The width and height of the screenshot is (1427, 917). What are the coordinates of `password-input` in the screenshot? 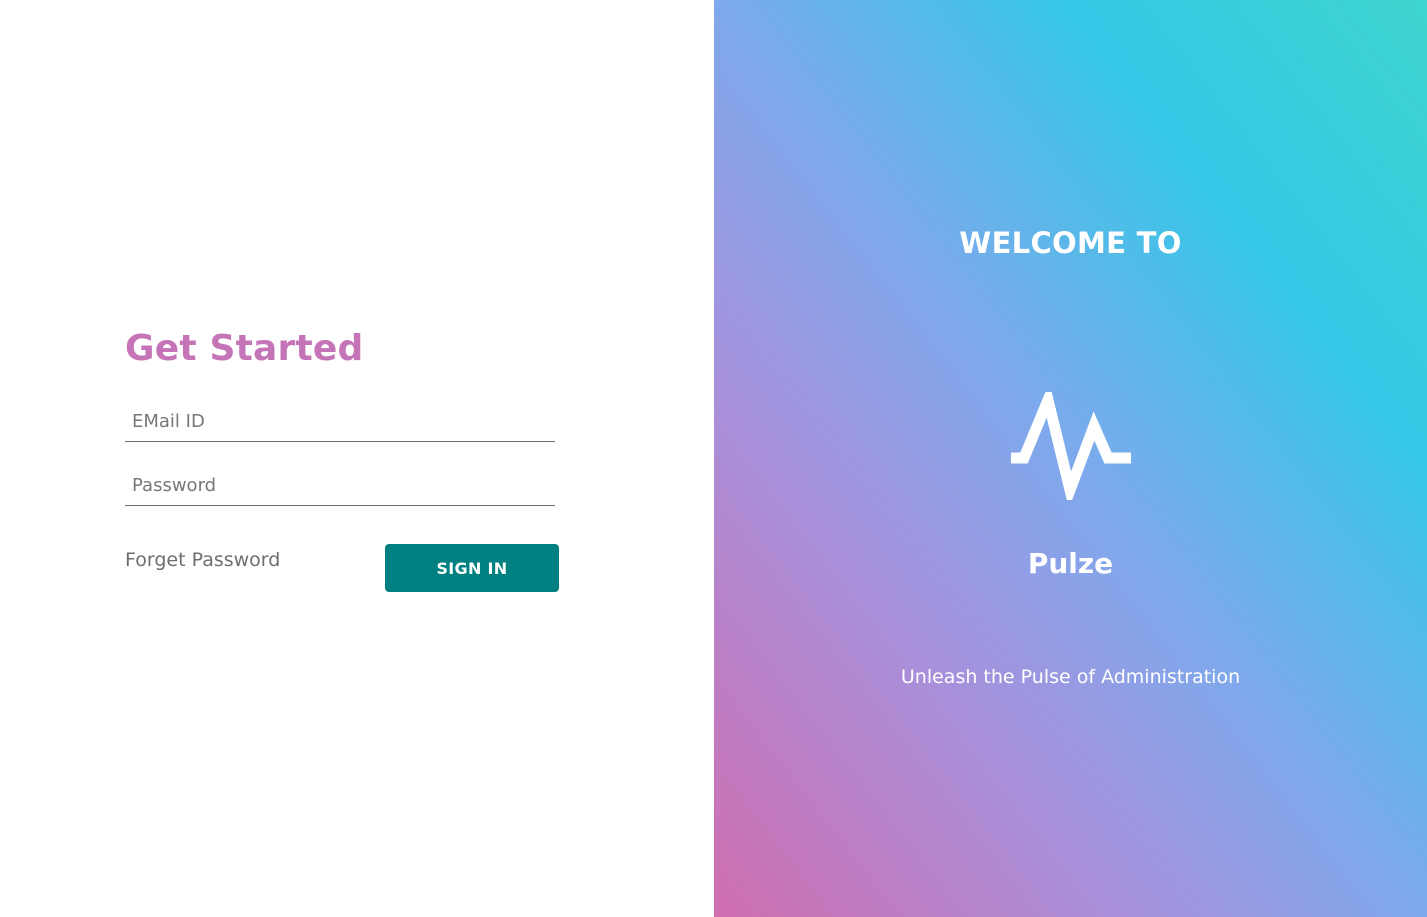 It's located at (340, 485).